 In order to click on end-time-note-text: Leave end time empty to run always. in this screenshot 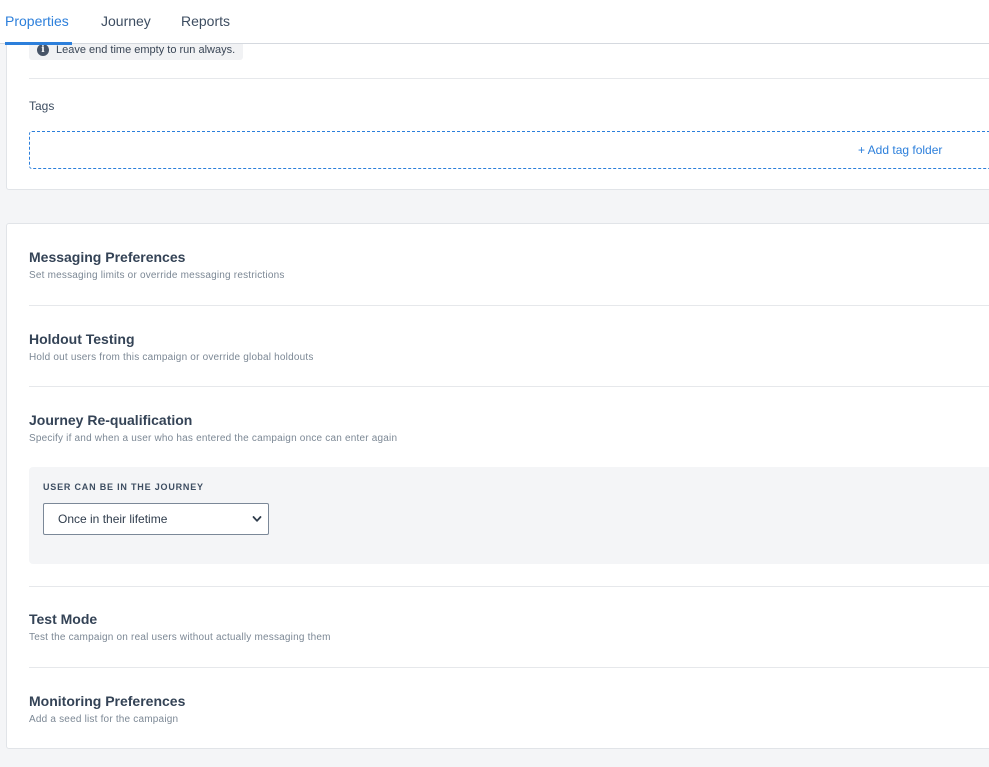, I will do `click(146, 49)`.